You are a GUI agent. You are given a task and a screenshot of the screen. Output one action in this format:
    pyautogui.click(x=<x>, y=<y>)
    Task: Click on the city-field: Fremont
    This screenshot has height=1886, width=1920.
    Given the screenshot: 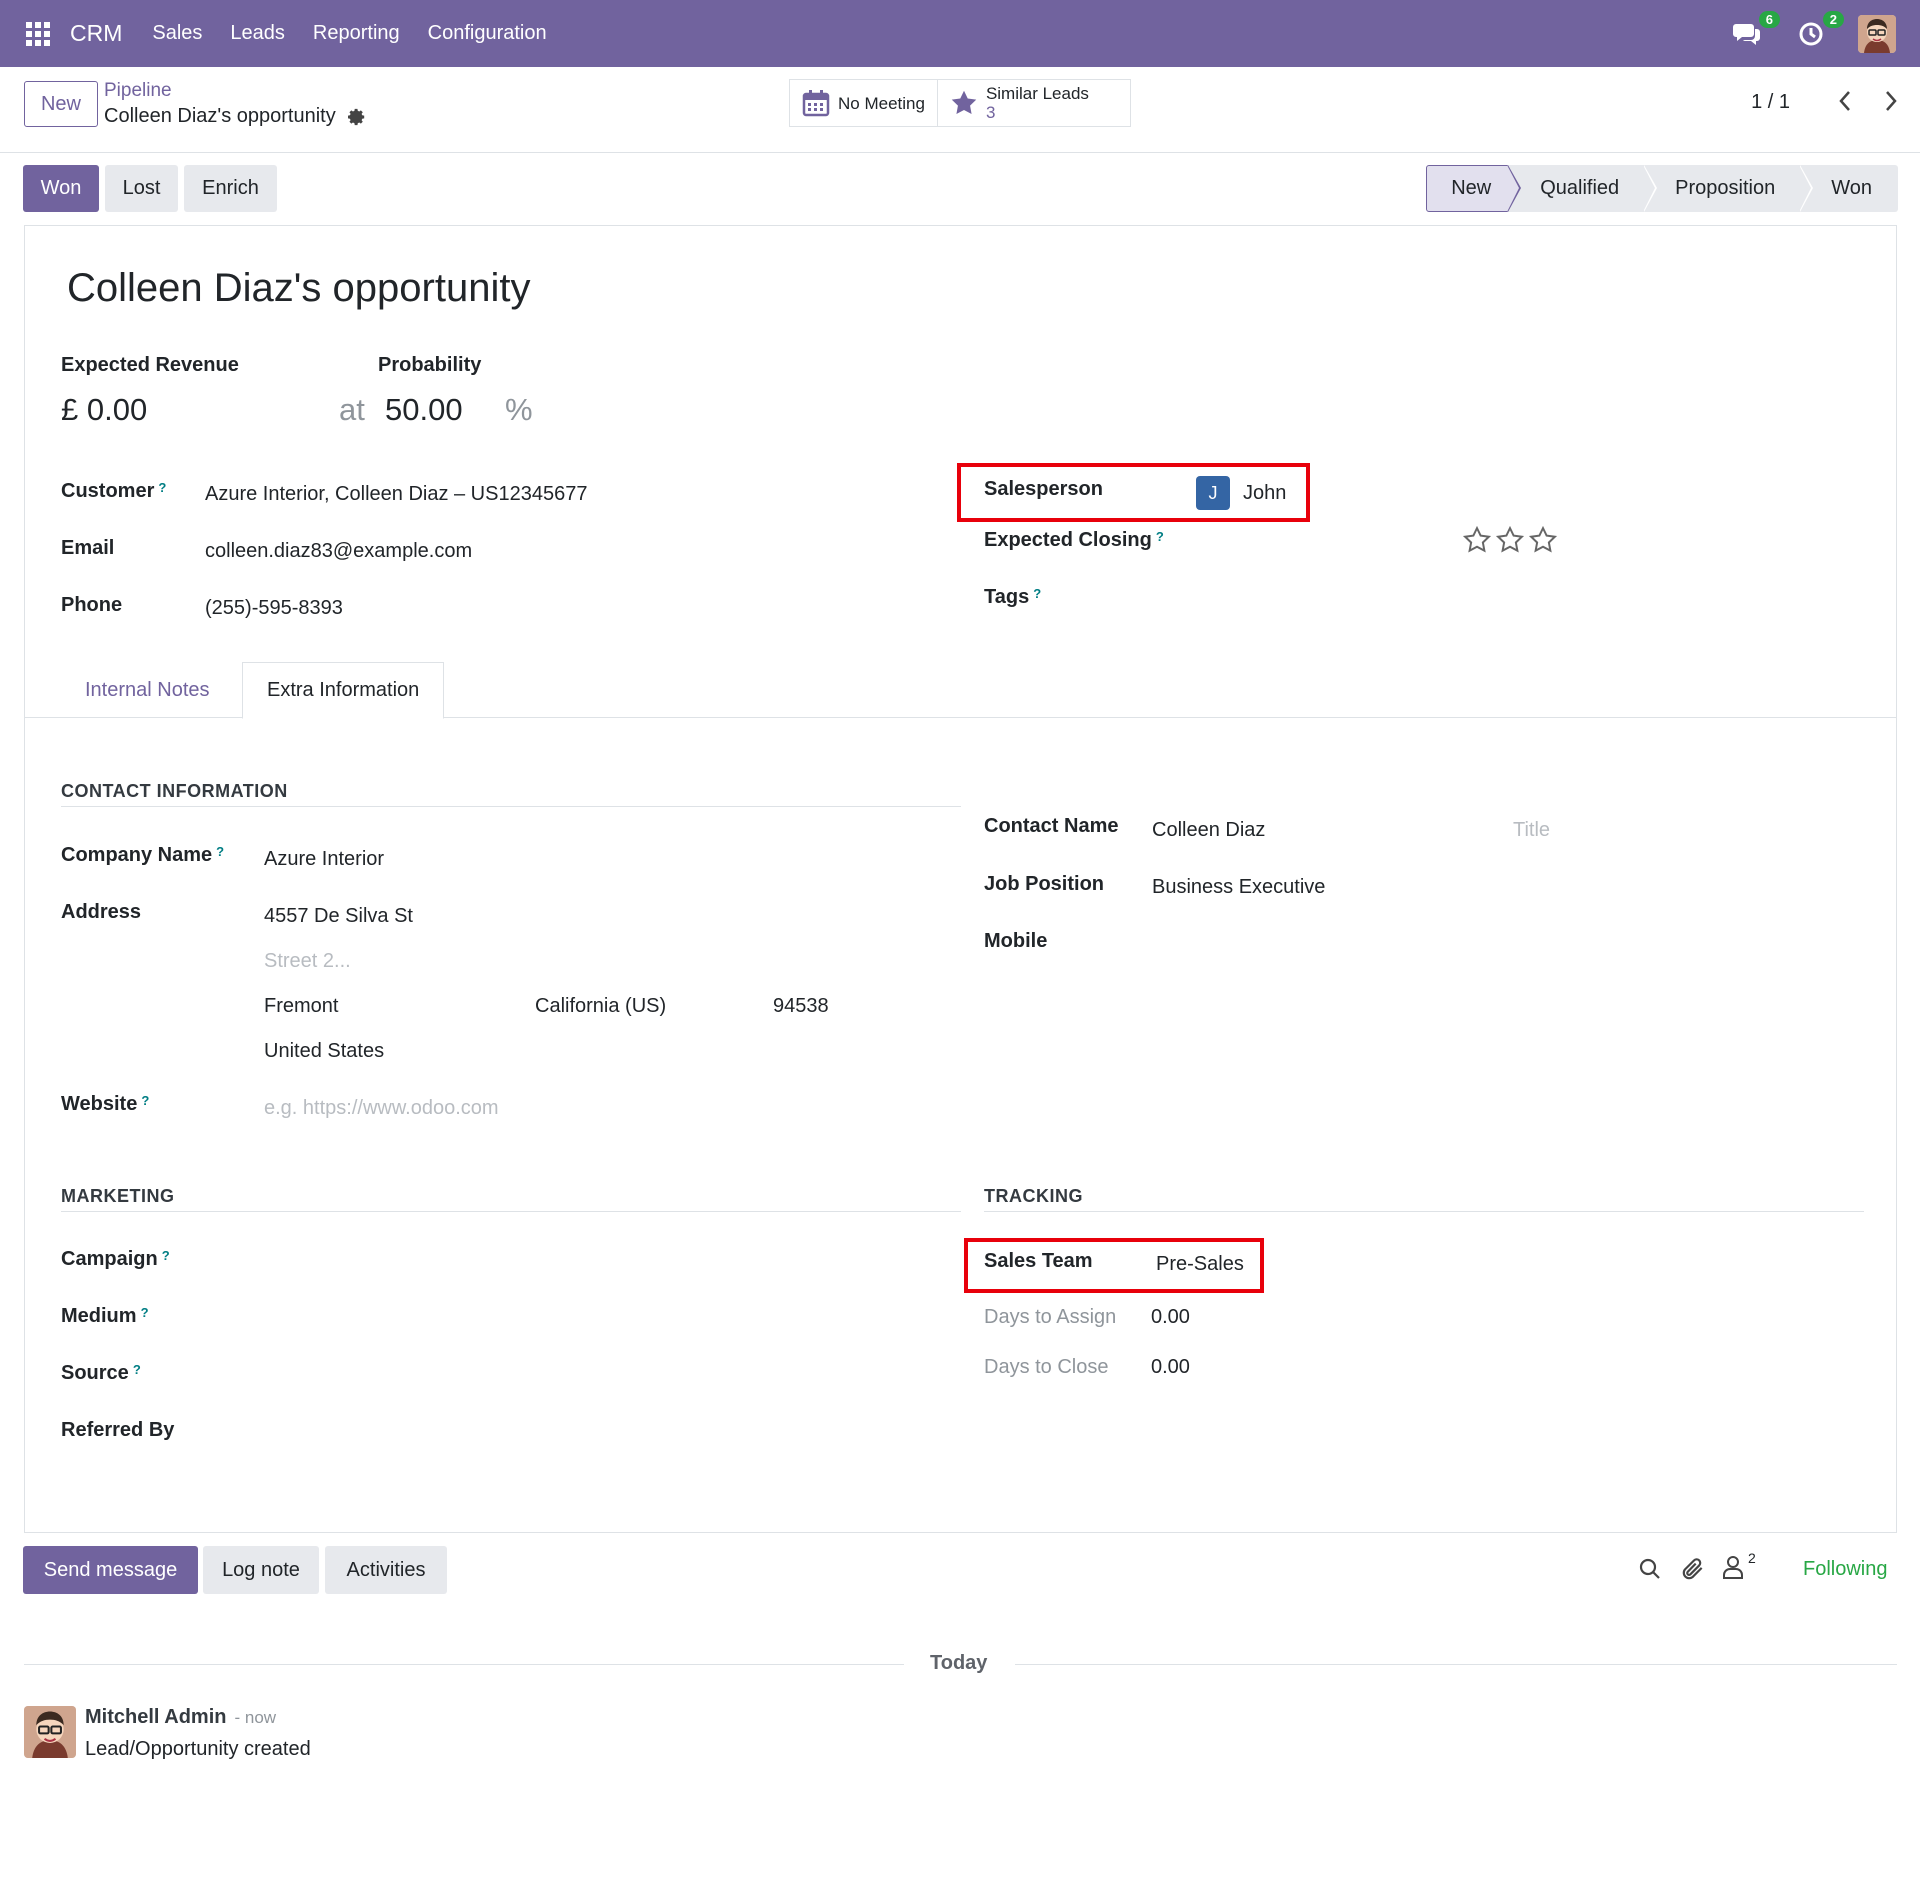 What is the action you would take?
    pyautogui.click(x=301, y=1006)
    